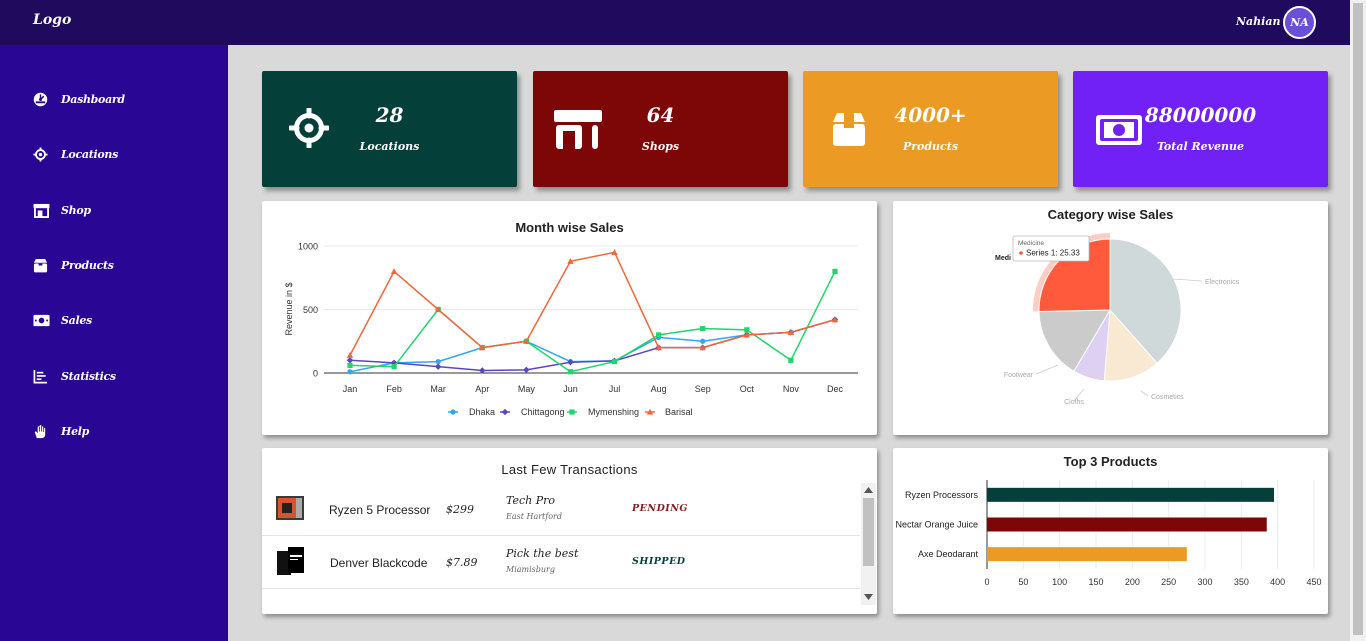 Image resolution: width=1366 pixels, height=641 pixels. What do you see at coordinates (74, 376) in the screenshot?
I see `sidebar-item-statistics: Statistics` at bounding box center [74, 376].